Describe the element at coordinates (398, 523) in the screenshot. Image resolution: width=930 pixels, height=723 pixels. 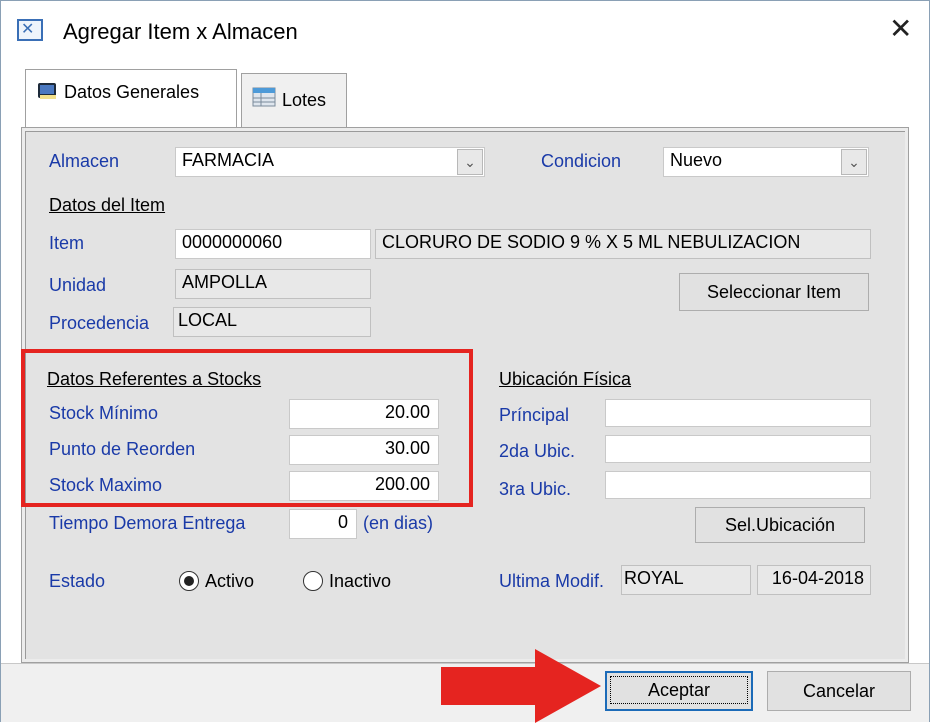
I see `tiempo-demora-unit: (en dias)` at that location.